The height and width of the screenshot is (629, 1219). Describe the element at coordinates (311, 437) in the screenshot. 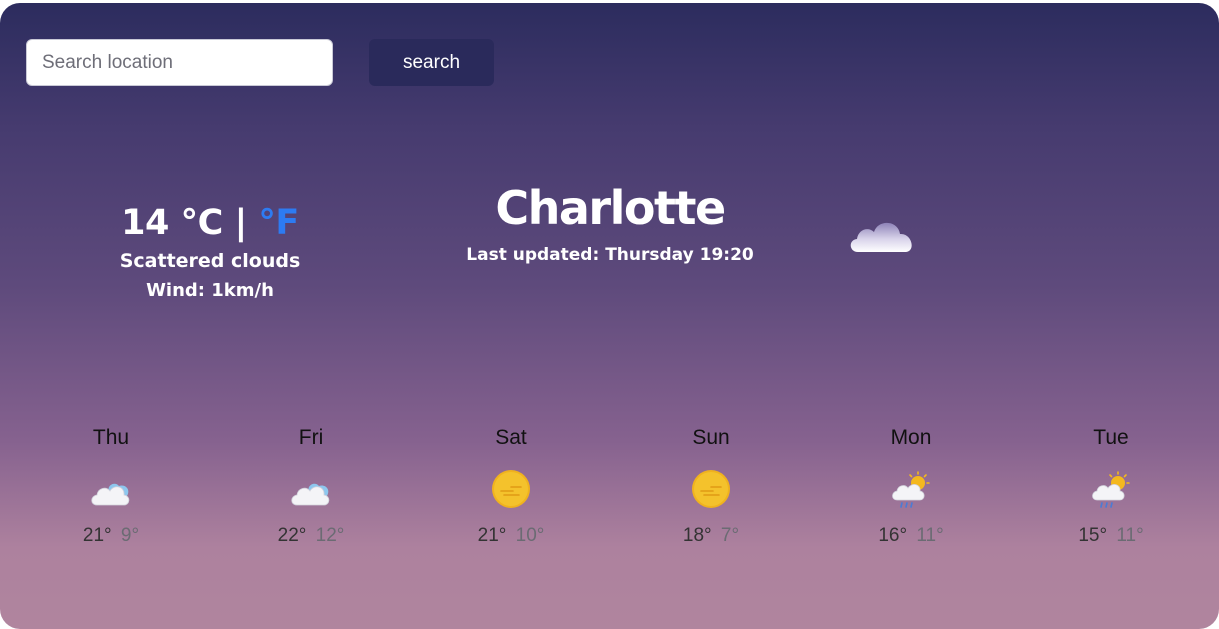

I see `day-name: Fri` at that location.